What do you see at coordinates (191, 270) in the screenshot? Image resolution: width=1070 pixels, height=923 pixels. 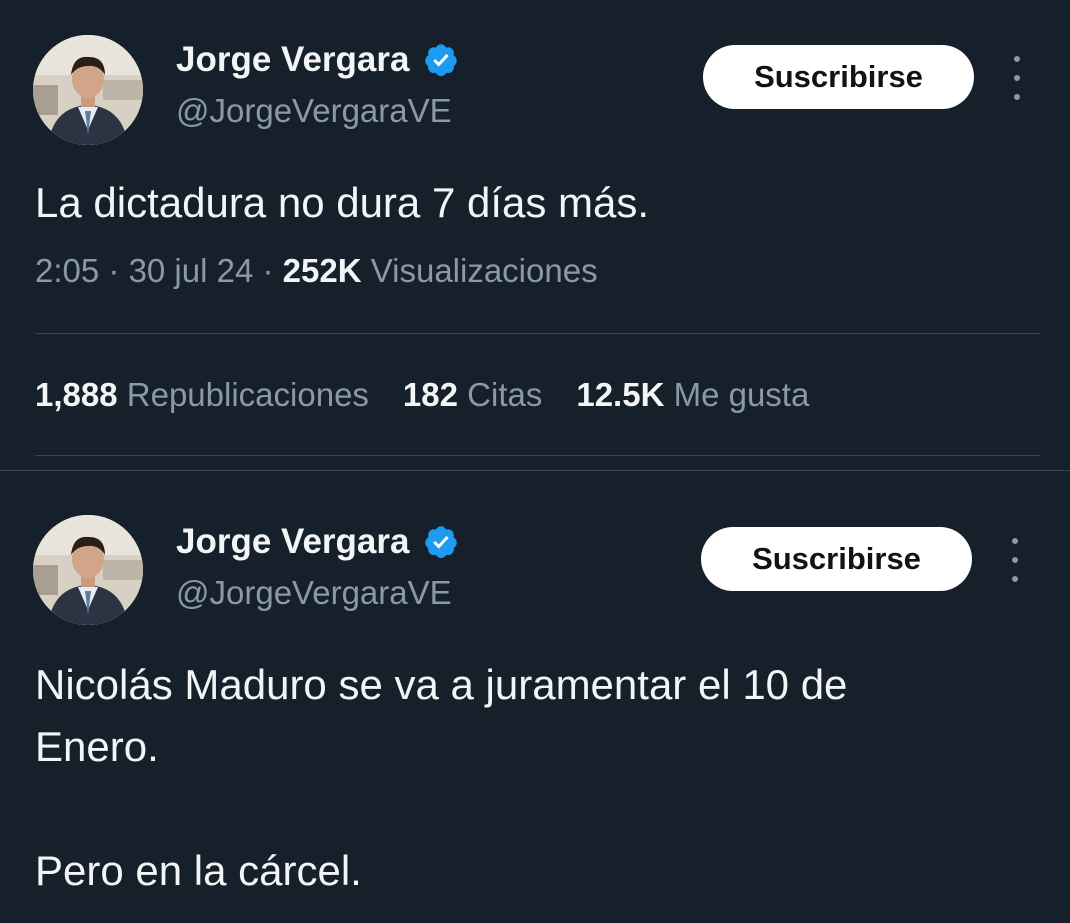 I see `tweet-date: 30 jul 24` at bounding box center [191, 270].